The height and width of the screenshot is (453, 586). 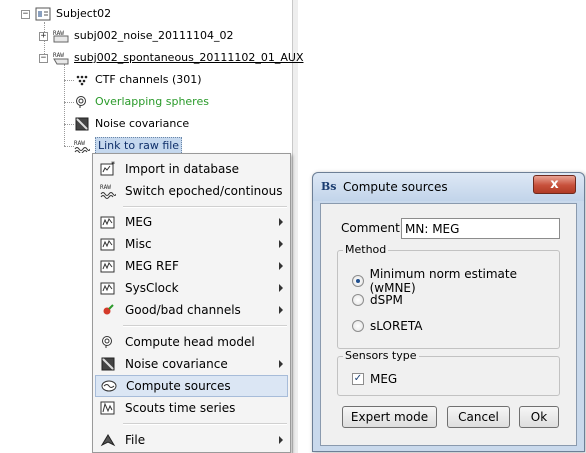 I want to click on tree-node-headmodel: Overlapping spheres, so click(x=141, y=102).